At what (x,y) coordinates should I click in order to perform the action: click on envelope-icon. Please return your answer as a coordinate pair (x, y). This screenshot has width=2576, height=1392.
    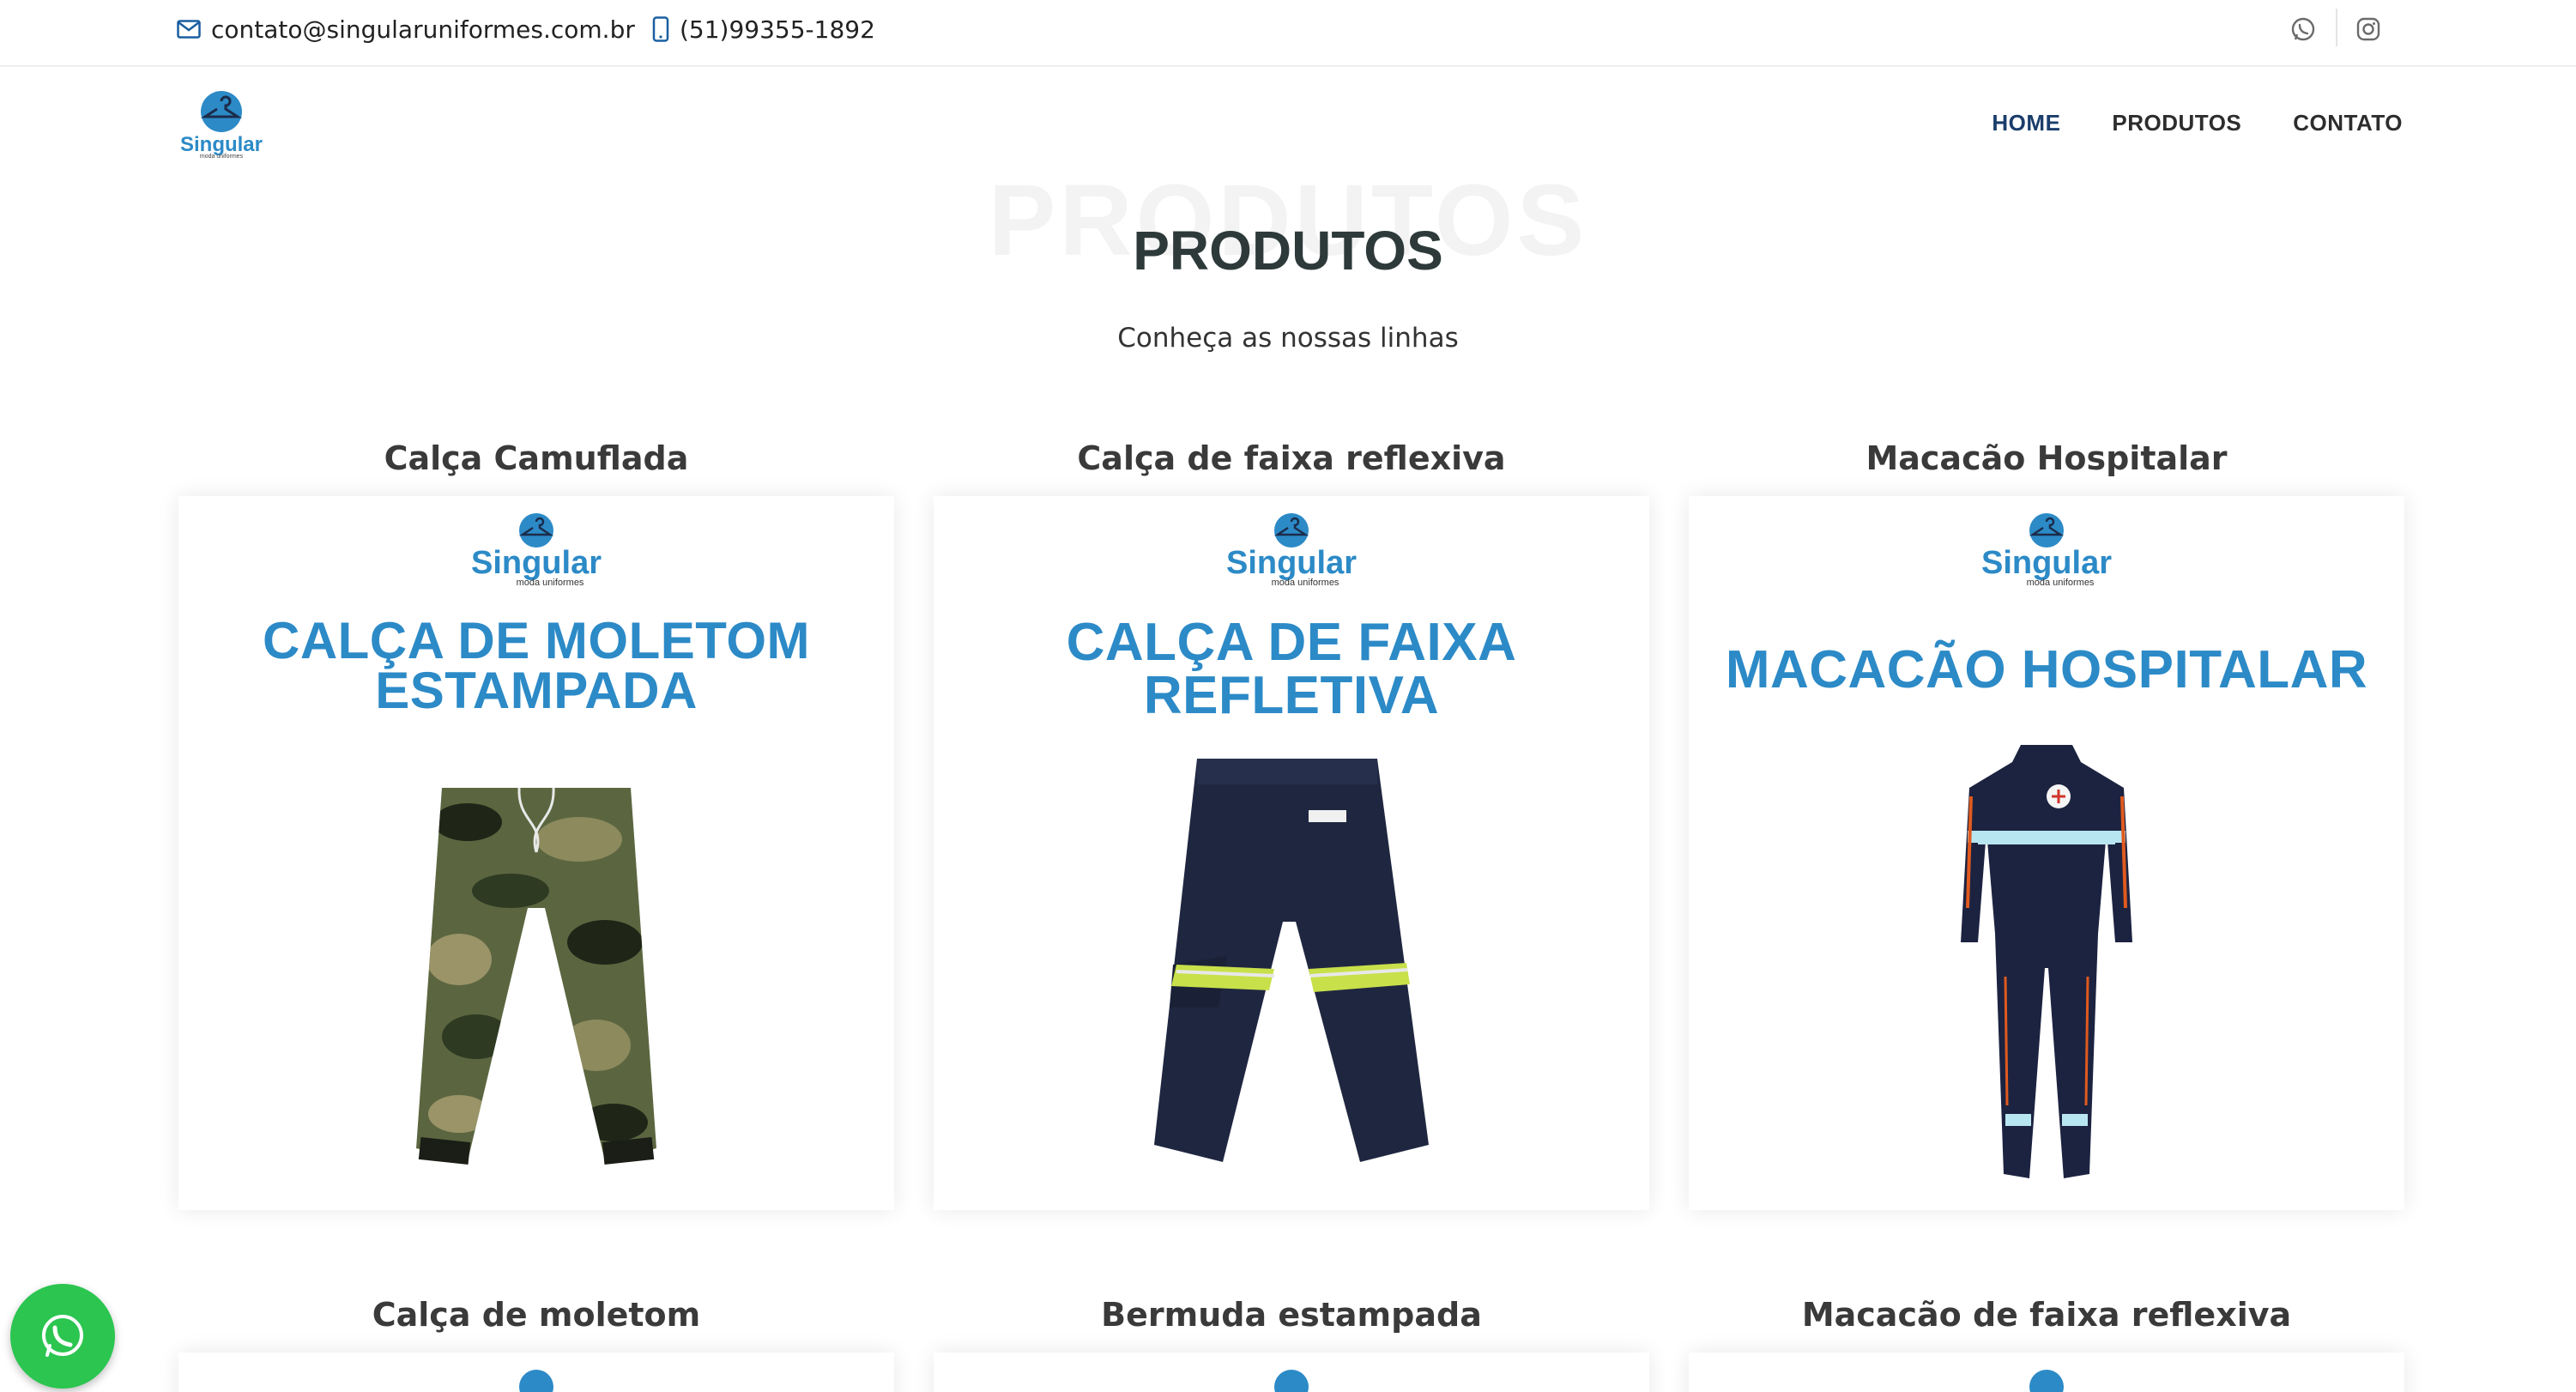
    Looking at the image, I should click on (189, 29).